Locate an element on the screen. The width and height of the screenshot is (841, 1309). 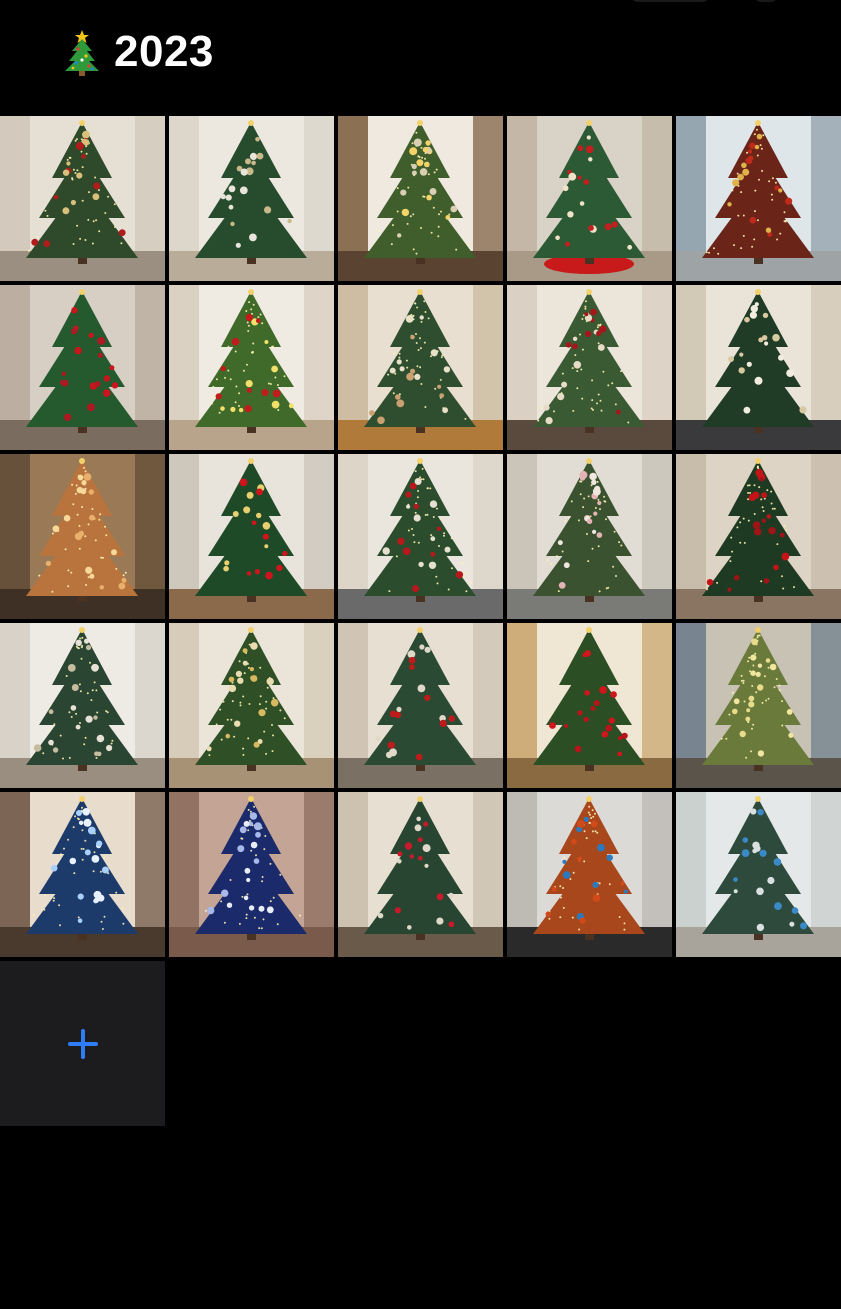
plus-icon is located at coordinates (83, 1044).